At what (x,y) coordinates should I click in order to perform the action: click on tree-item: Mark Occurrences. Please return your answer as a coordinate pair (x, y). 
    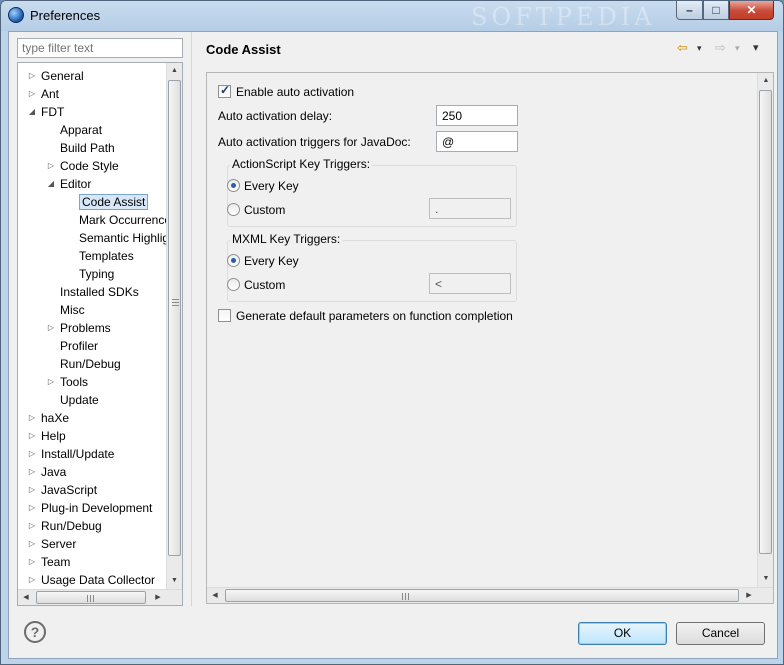
    Looking at the image, I should click on (123, 220).